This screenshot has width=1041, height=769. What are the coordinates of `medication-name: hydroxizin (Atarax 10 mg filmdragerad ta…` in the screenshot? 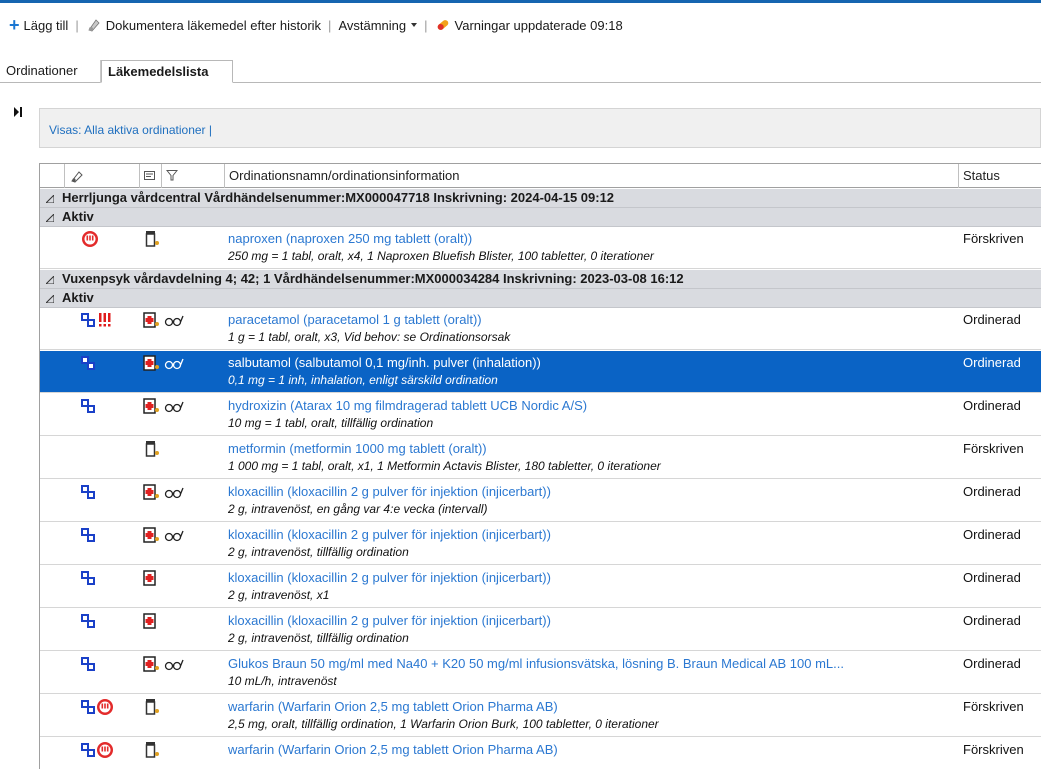 It's located at (595, 405).